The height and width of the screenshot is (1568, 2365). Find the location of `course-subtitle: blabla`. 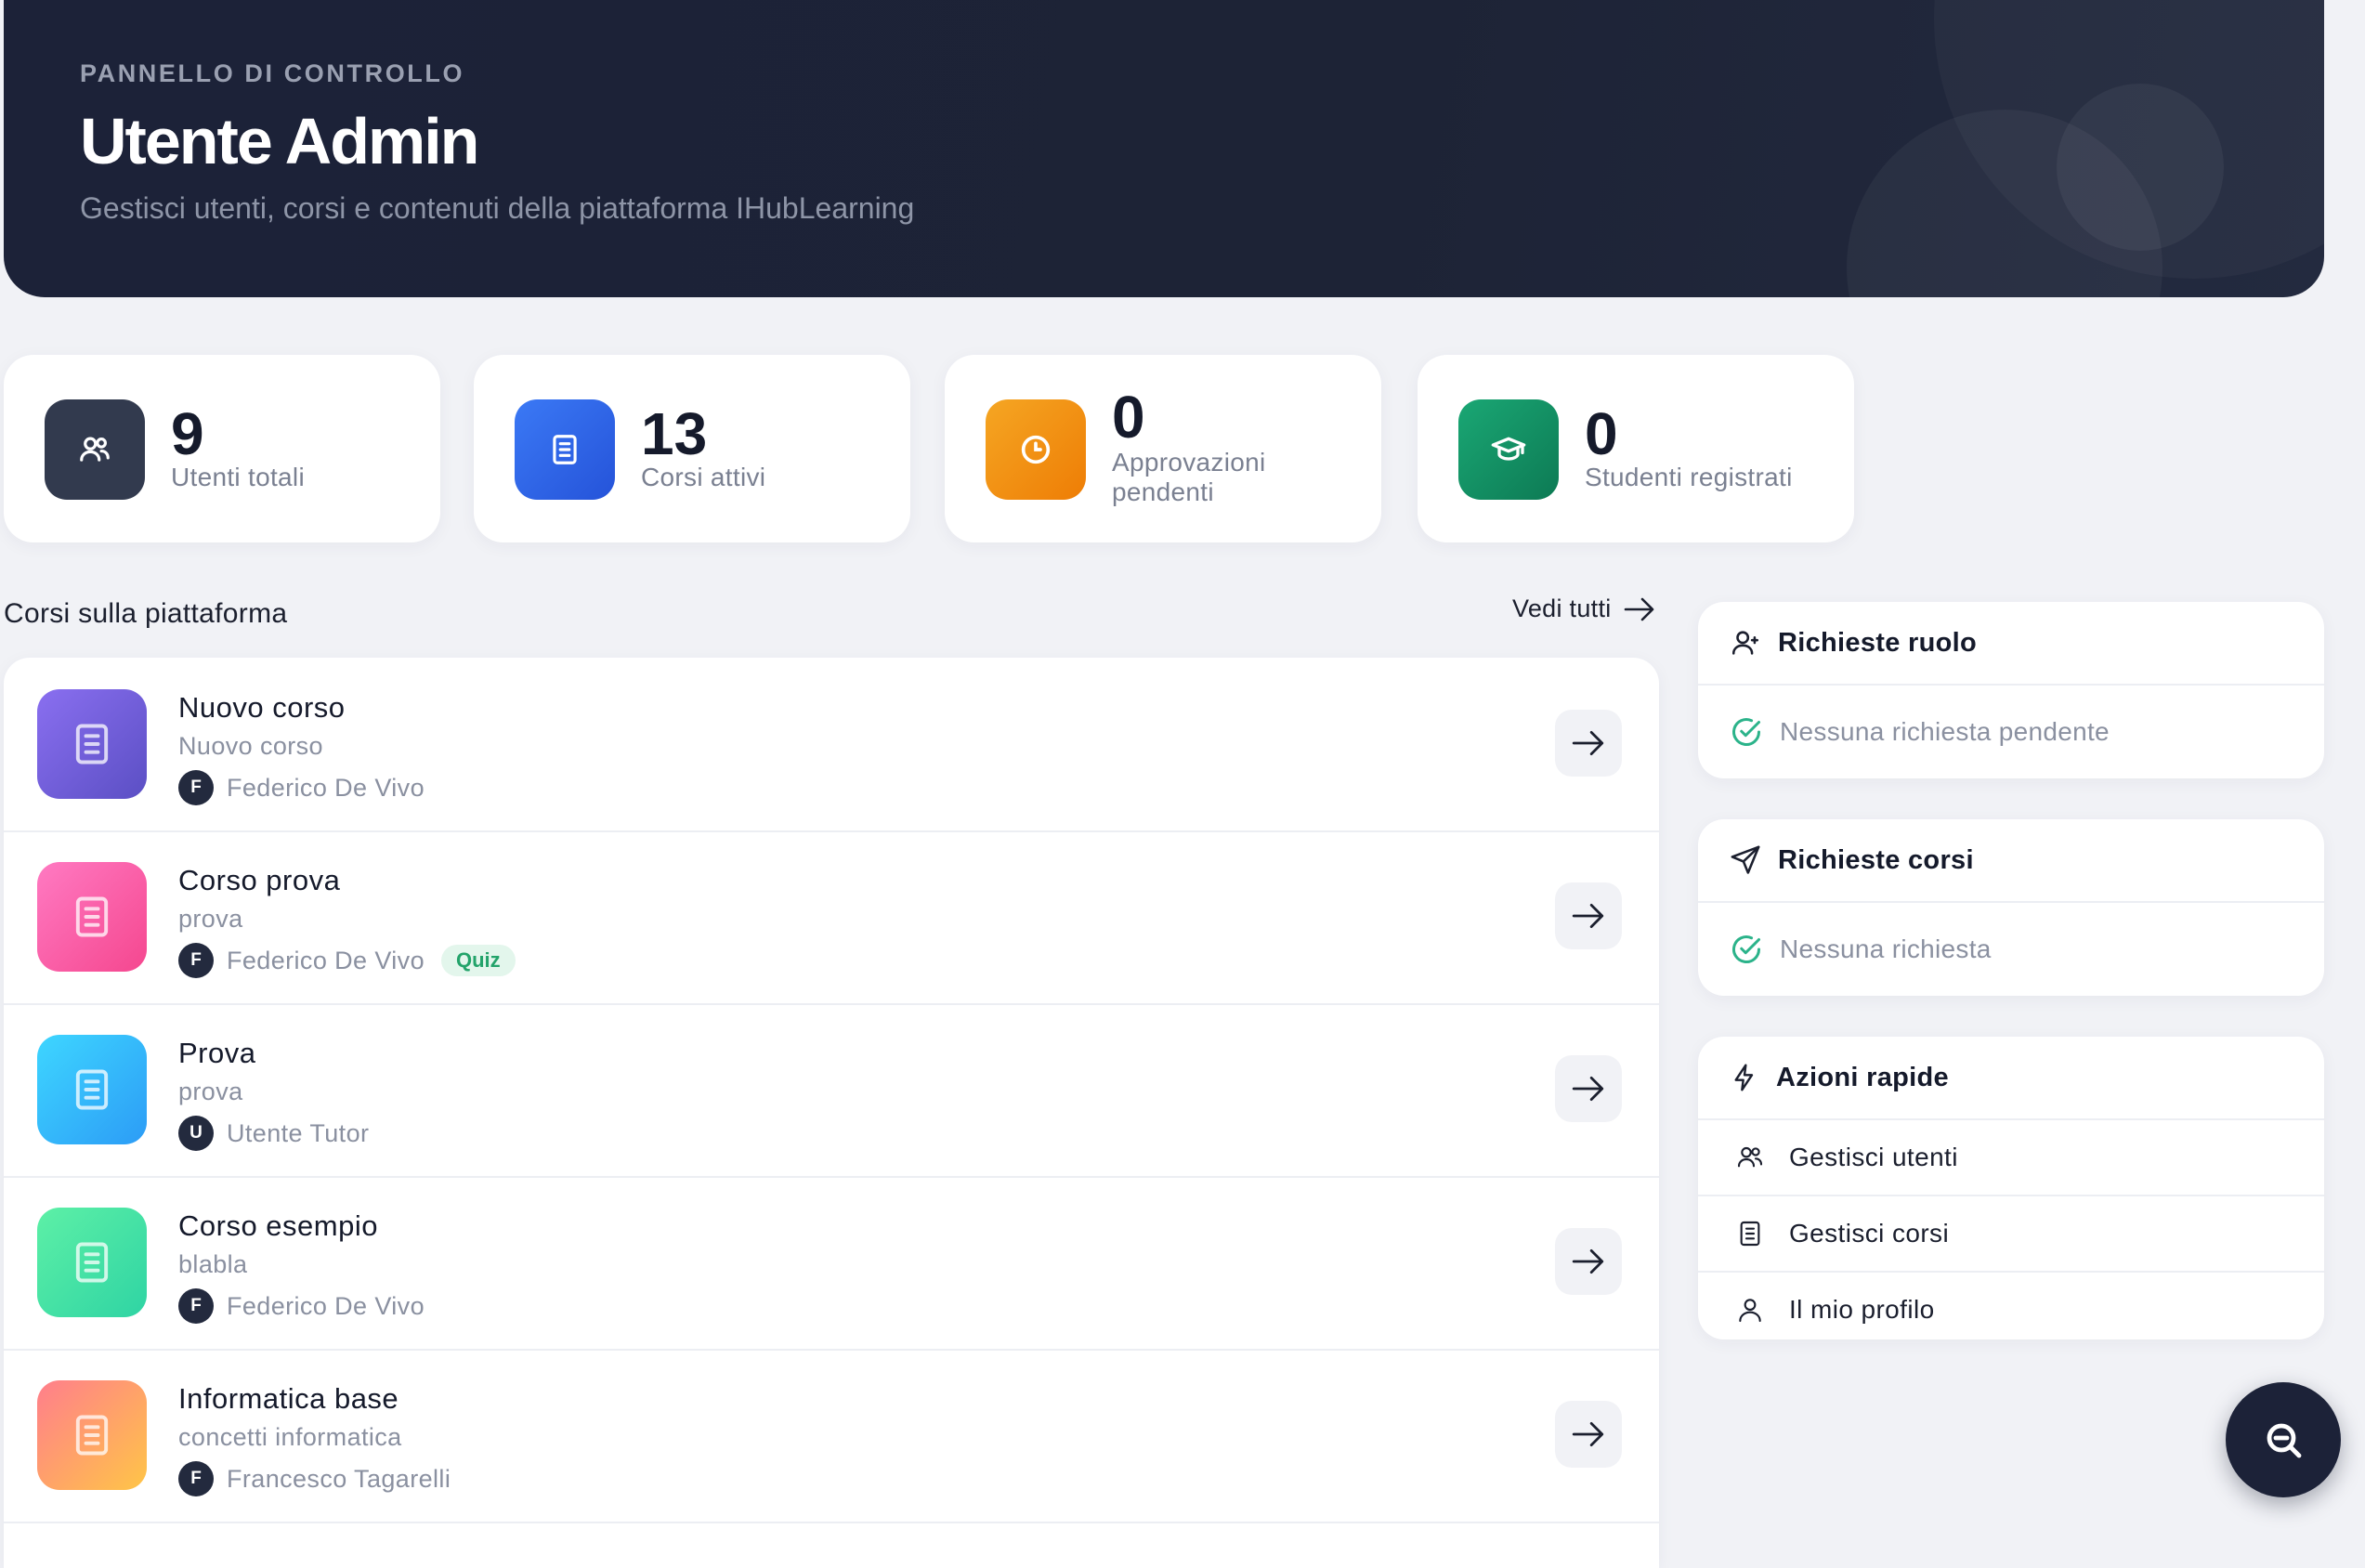

course-subtitle: blabla is located at coordinates (213, 1264).